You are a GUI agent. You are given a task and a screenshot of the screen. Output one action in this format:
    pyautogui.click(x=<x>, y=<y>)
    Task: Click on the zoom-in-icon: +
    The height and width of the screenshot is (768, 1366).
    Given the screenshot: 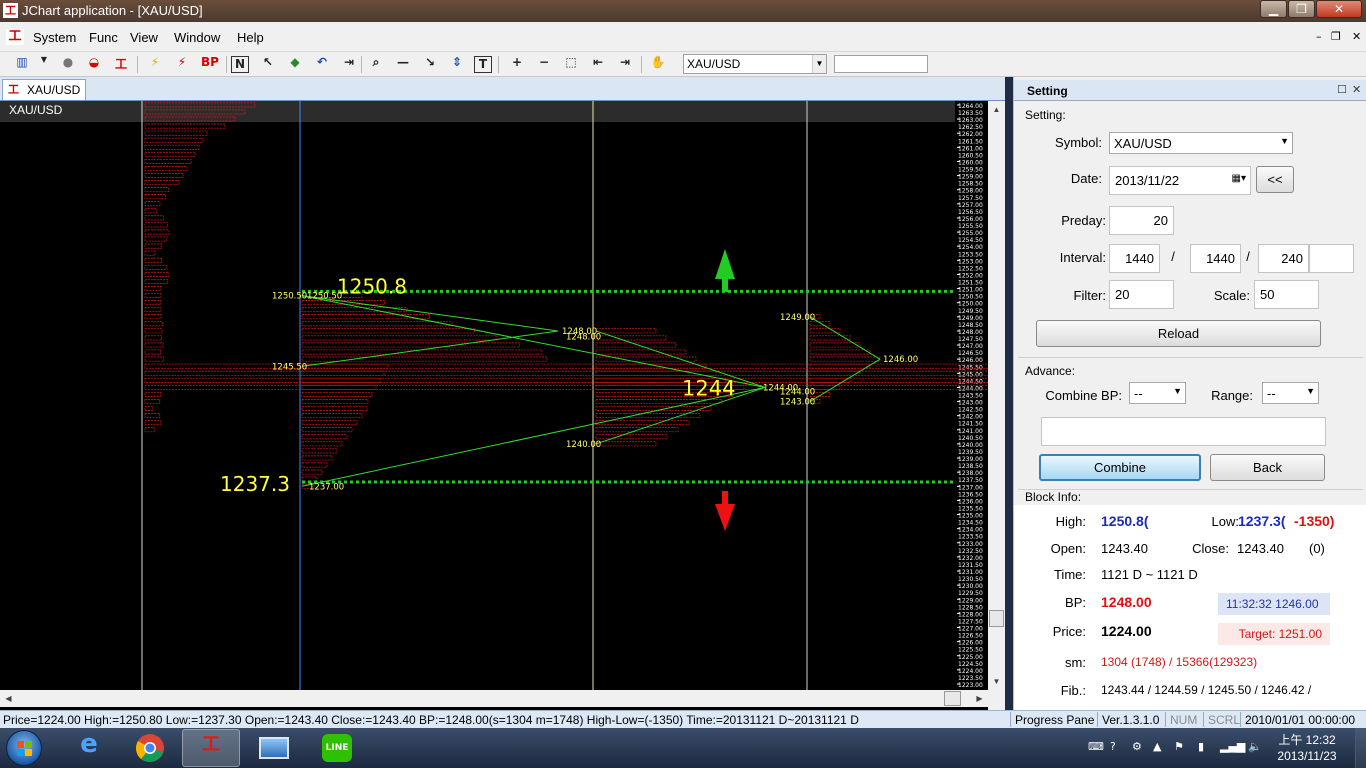 What is the action you would take?
    pyautogui.click(x=517, y=64)
    